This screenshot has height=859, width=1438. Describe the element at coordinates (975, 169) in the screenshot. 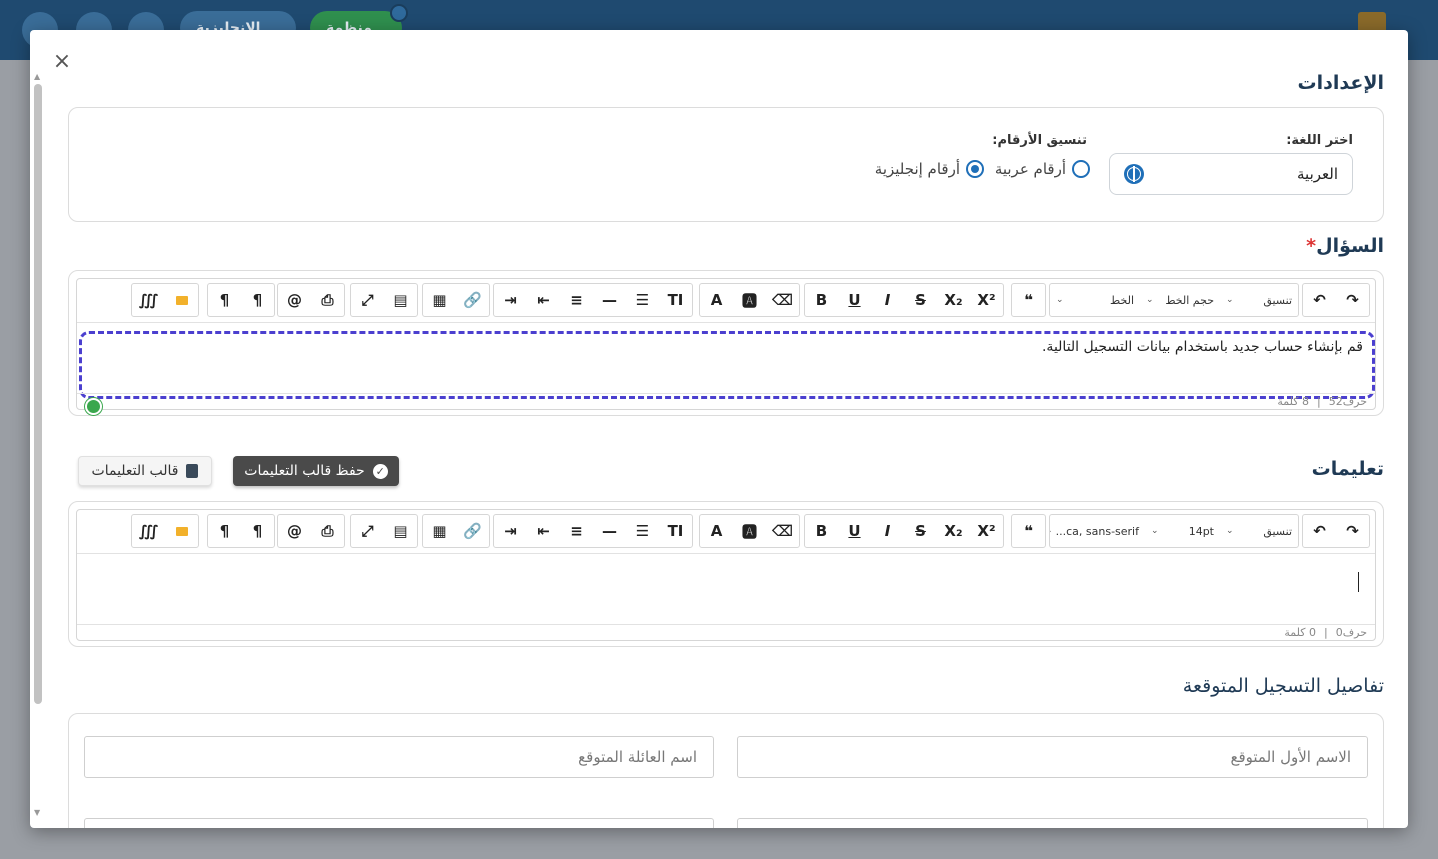

I see `radio-english-icon` at that location.